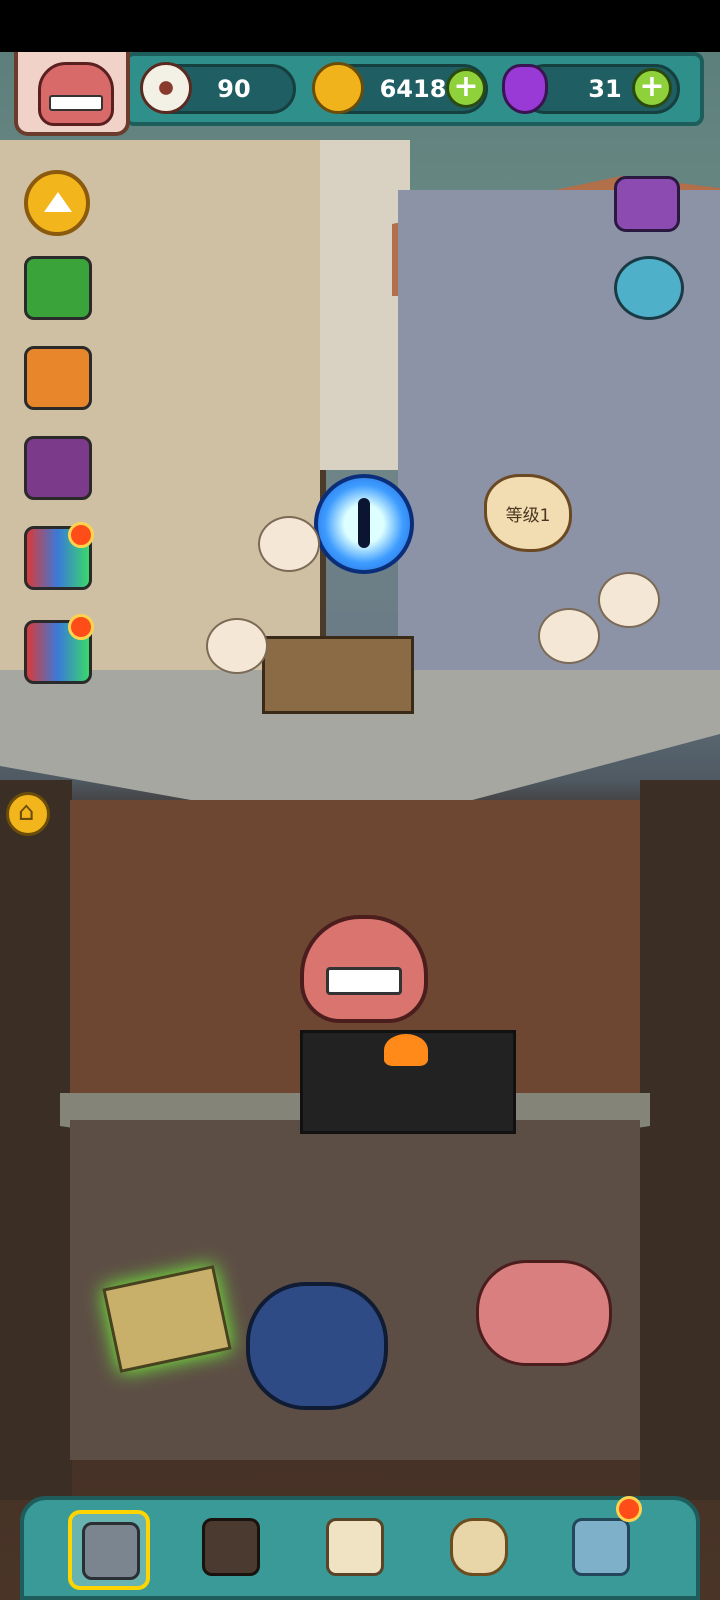 Image resolution: width=720 pixels, height=1600 pixels. What do you see at coordinates (544, 1313) in the screenshot?
I see `pink-monster` at bounding box center [544, 1313].